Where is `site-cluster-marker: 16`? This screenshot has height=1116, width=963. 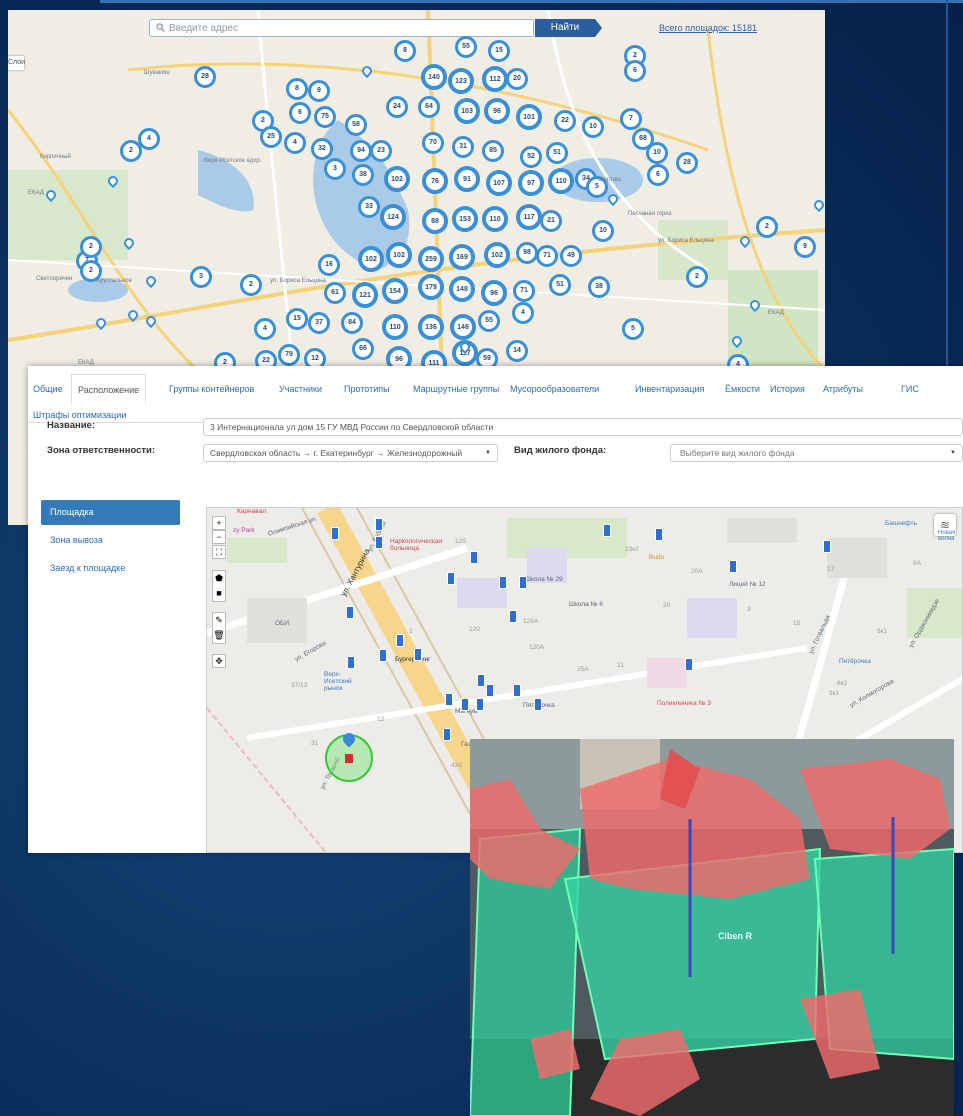
site-cluster-marker: 16 is located at coordinates (329, 265).